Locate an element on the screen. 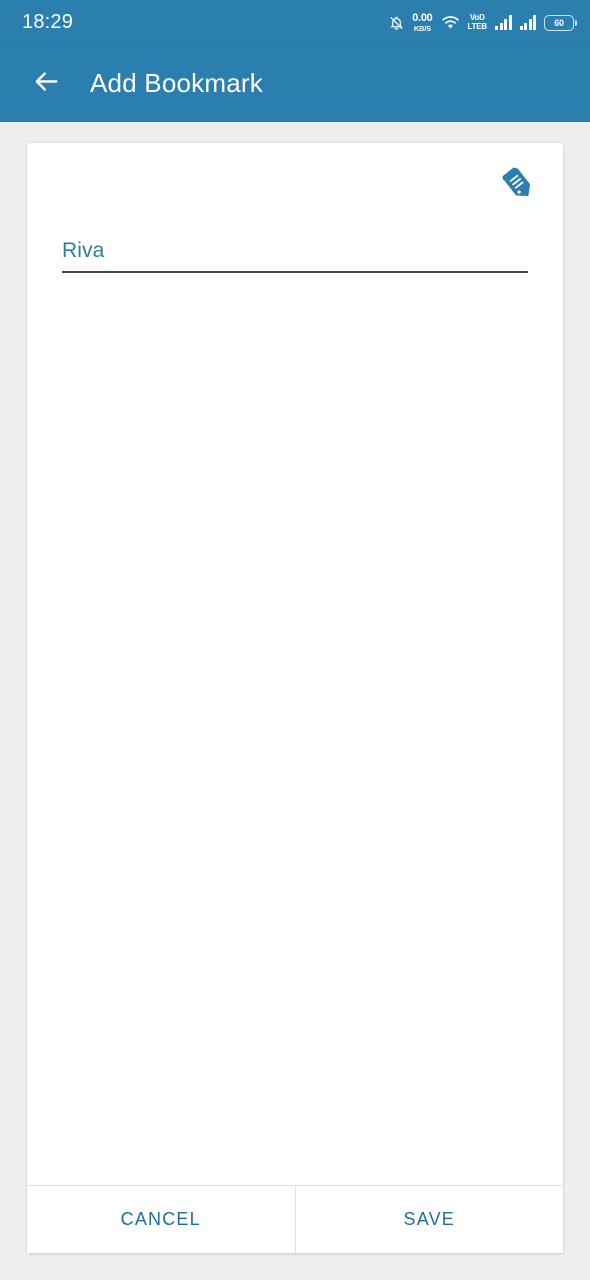  wifi-icon is located at coordinates (450, 22).